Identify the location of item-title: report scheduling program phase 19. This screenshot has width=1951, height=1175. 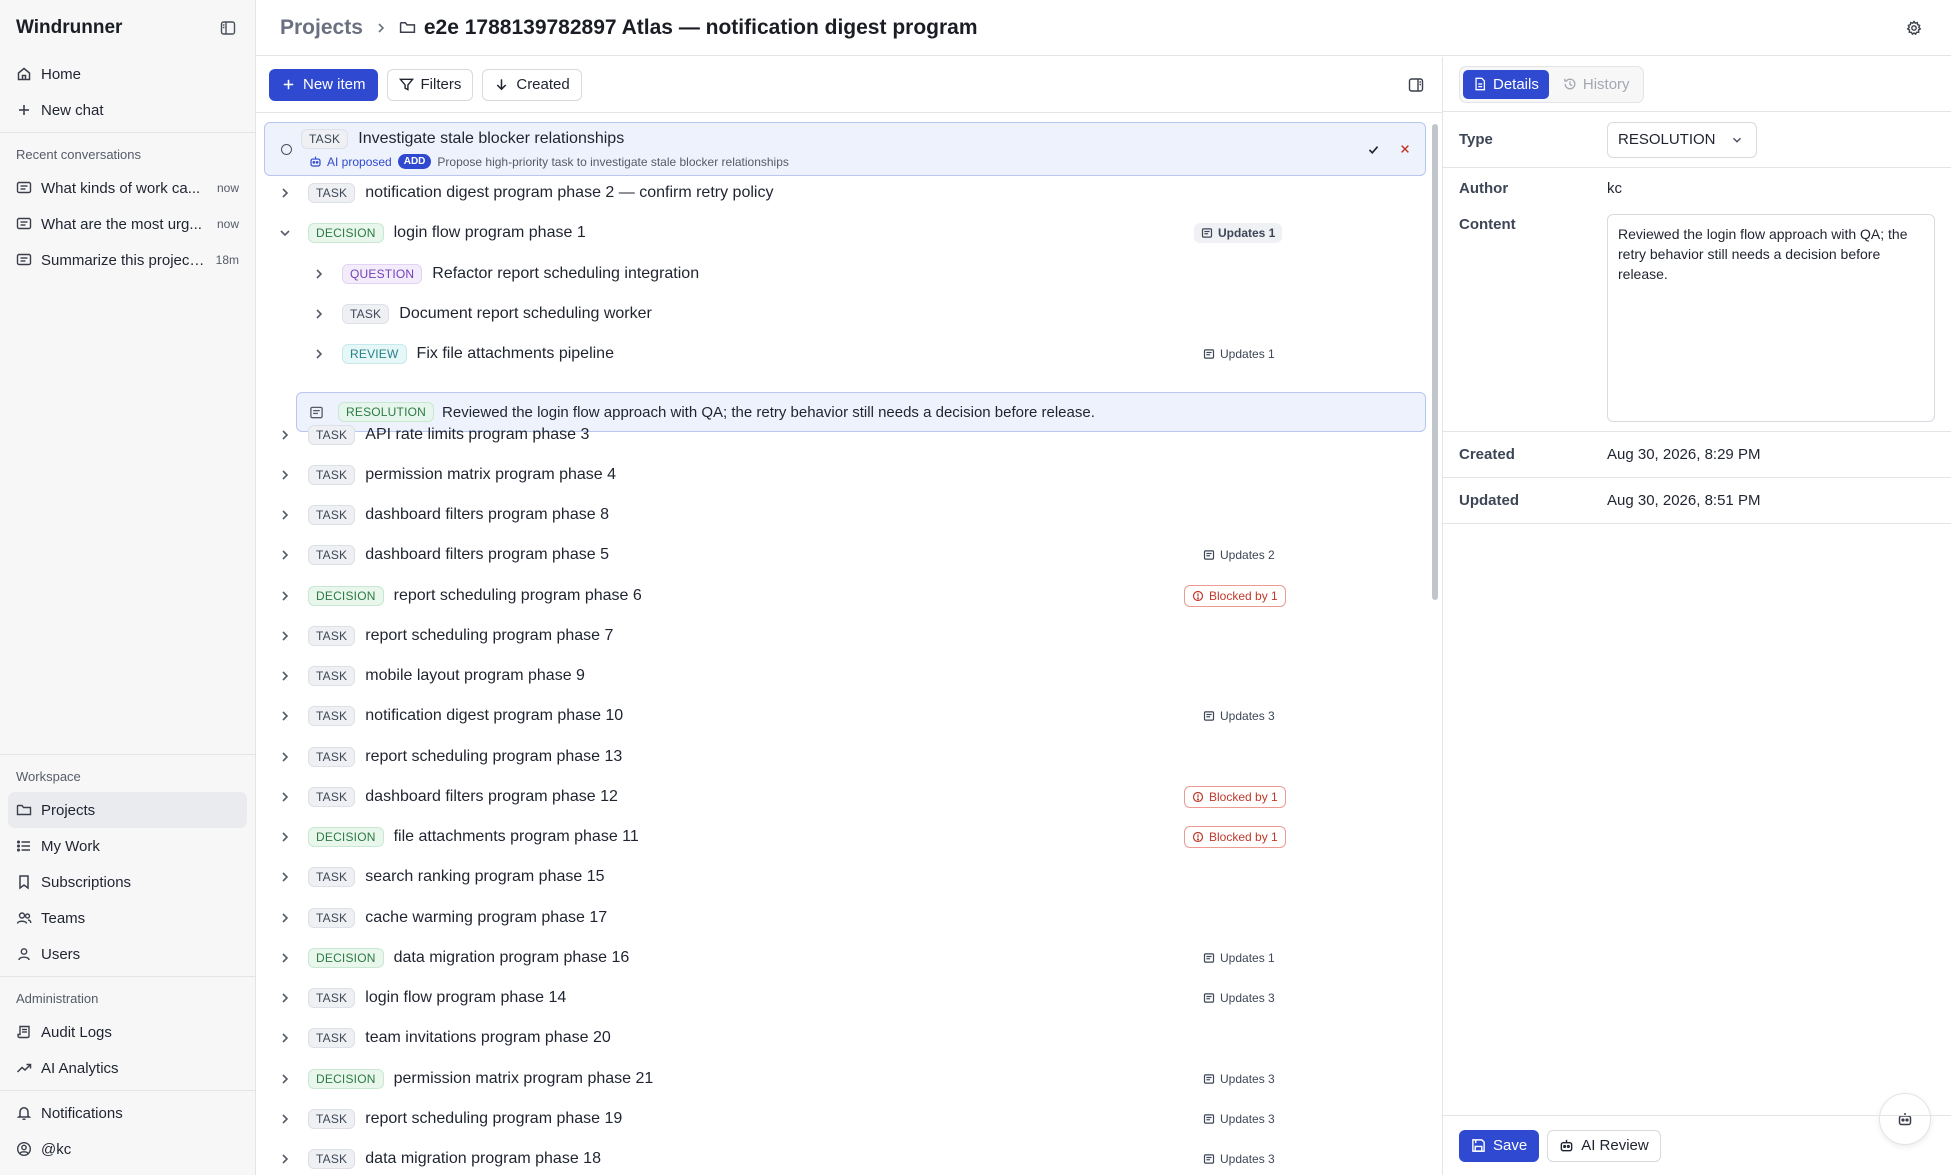
(494, 1118).